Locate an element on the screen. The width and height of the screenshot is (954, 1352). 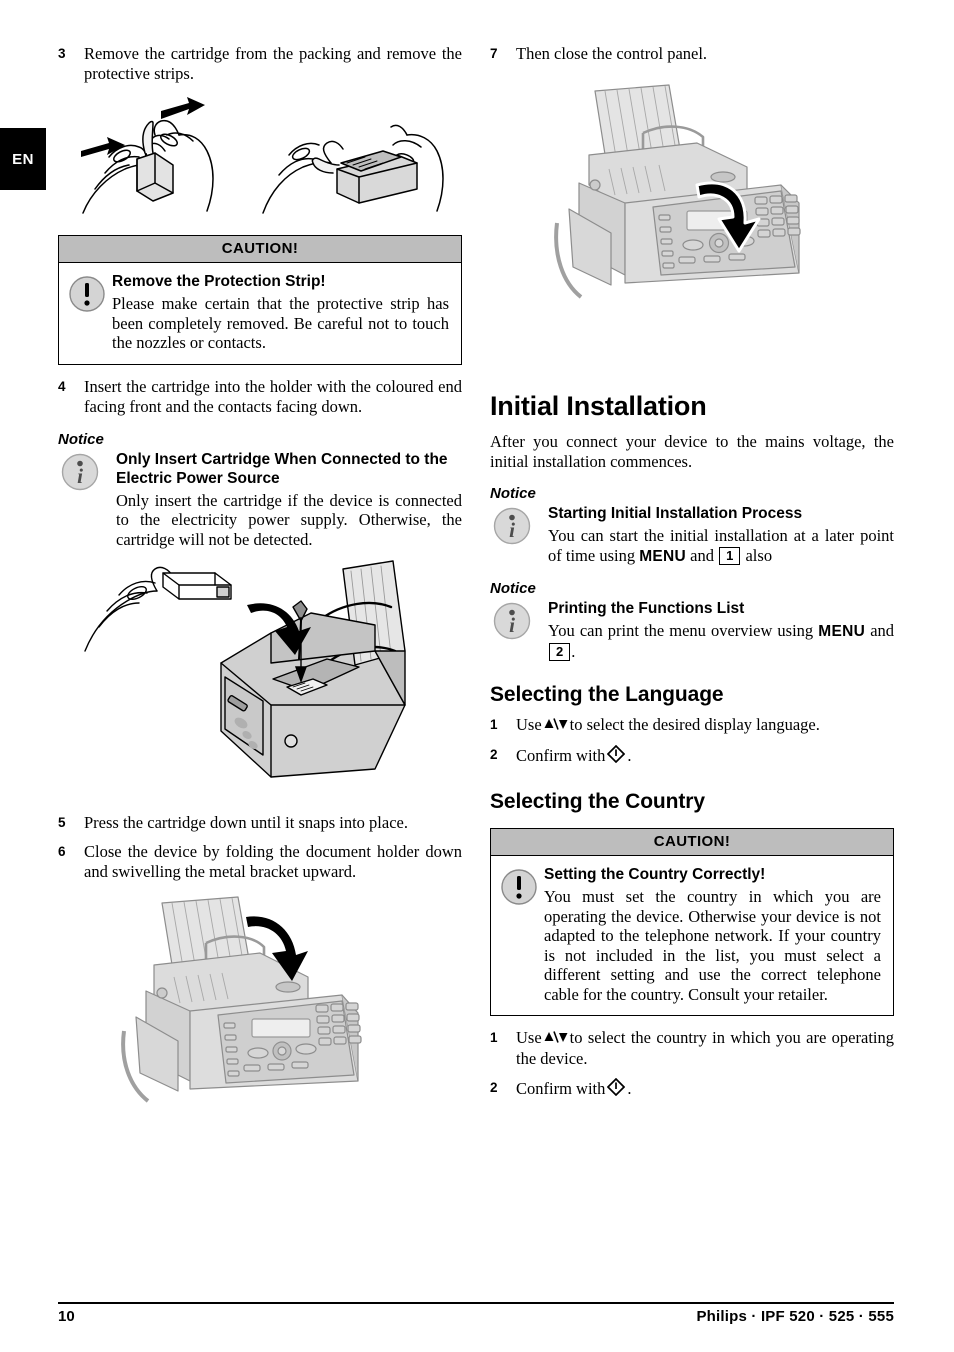
country-step-2-text-after: . is located at coordinates (629, 1088).